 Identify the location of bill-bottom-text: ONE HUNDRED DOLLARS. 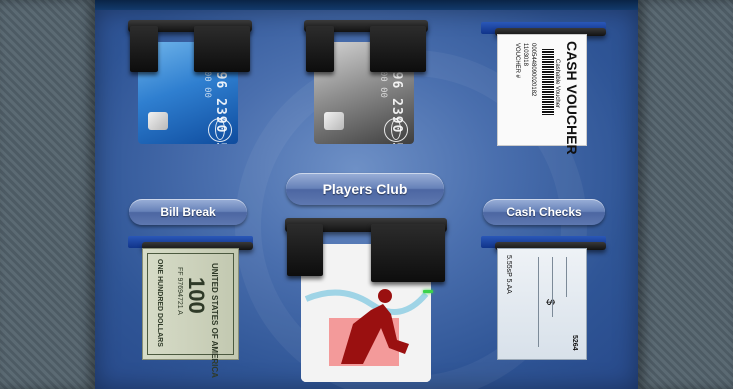
(159, 303).